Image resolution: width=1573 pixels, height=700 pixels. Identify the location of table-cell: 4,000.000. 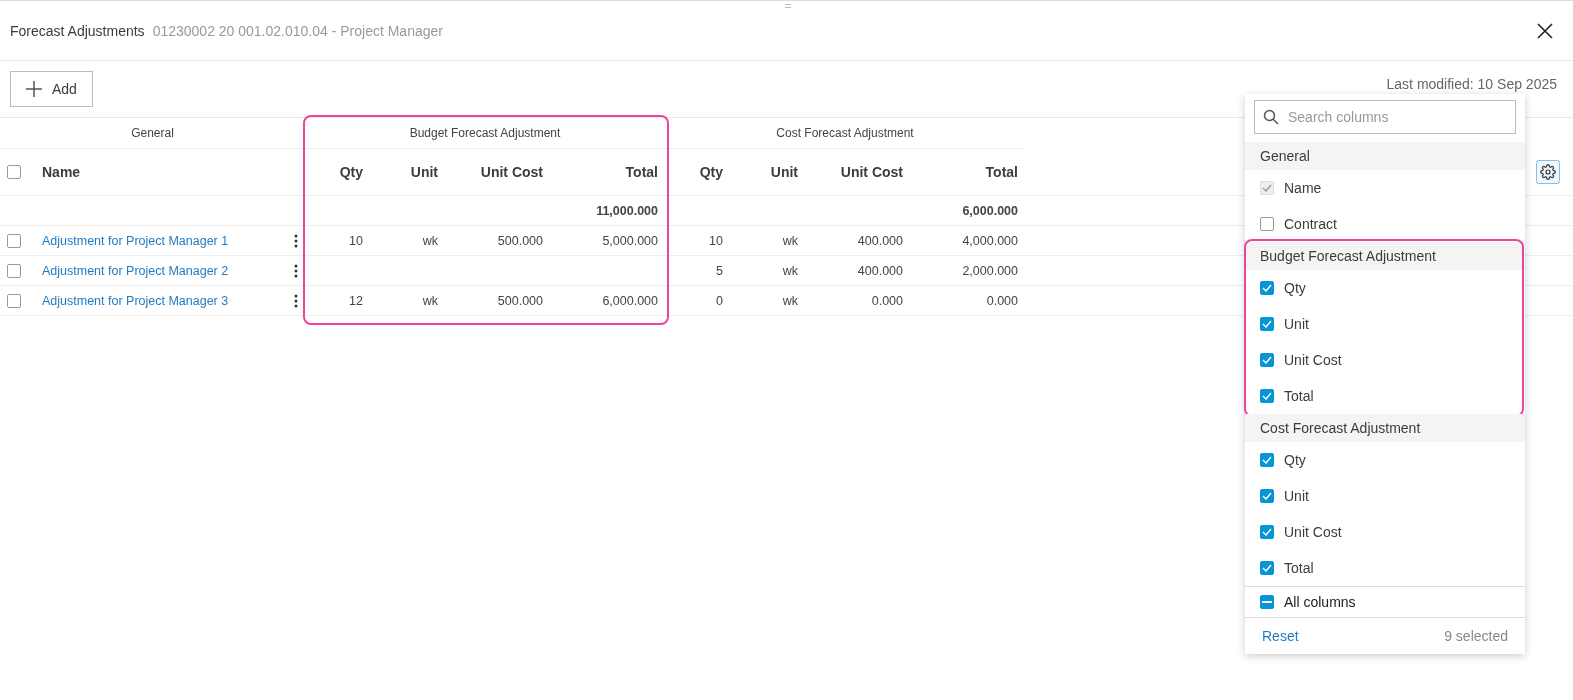
(967, 241).